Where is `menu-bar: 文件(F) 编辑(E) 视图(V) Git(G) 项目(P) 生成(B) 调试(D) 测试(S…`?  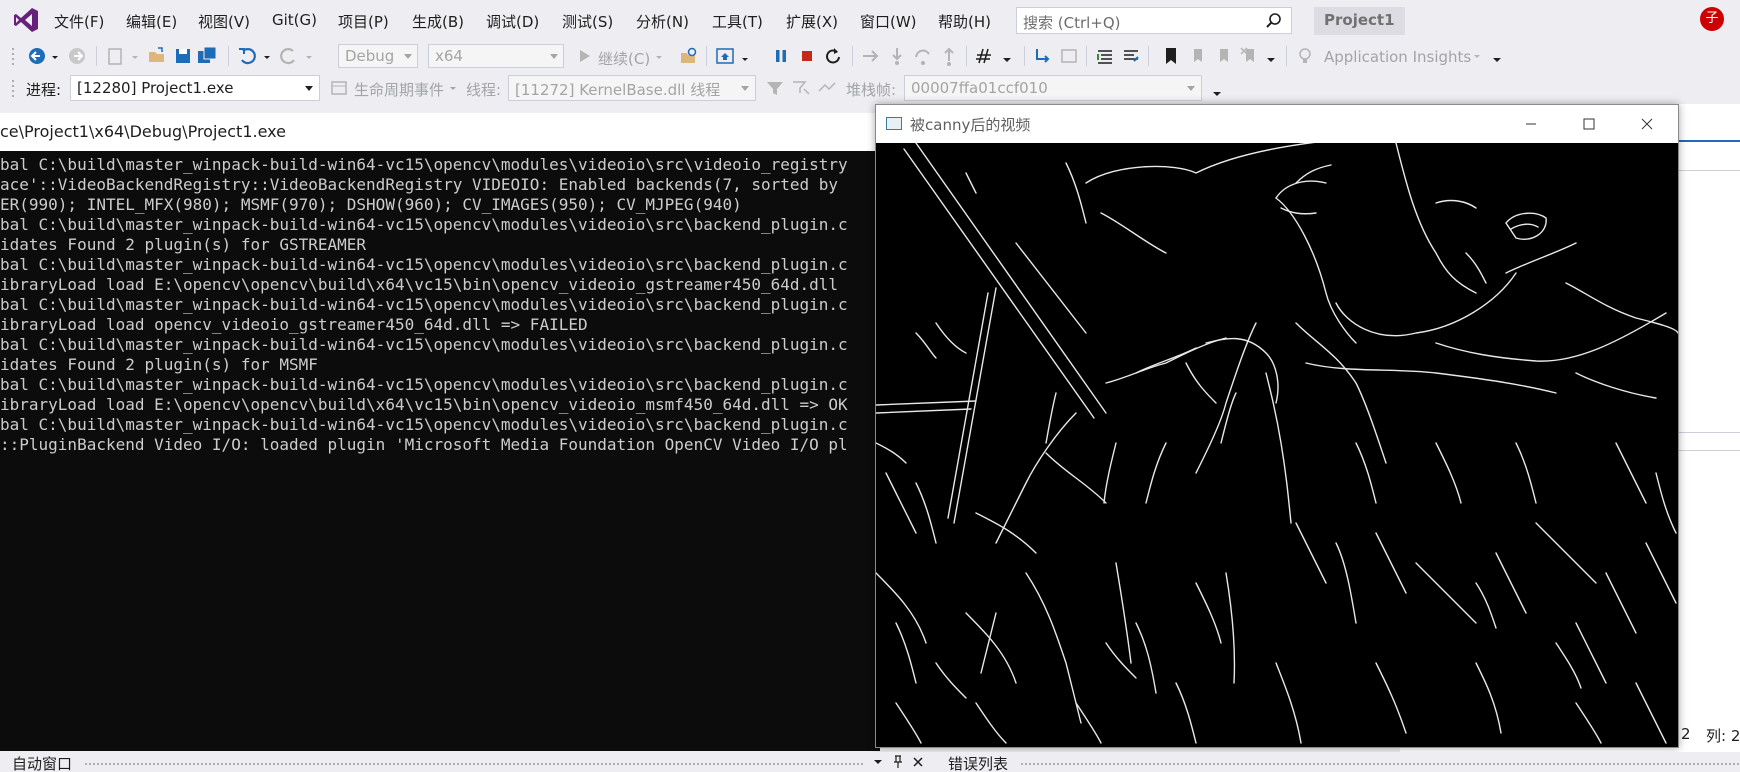
menu-bar: 文件(F) 编辑(E) 视图(V) Git(G) 项目(P) 生成(B) 调试(D) 测试(S… is located at coordinates (870, 20).